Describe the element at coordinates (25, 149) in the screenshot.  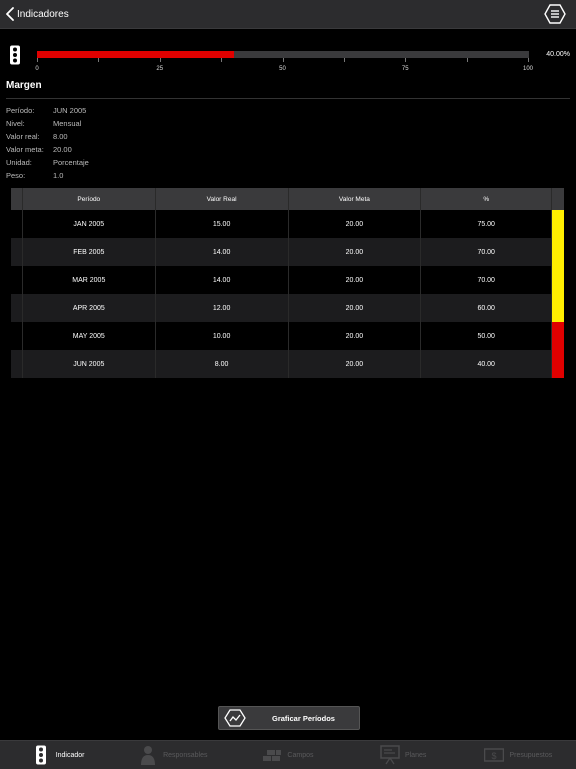
I see `detail-label: Valor meta:` at that location.